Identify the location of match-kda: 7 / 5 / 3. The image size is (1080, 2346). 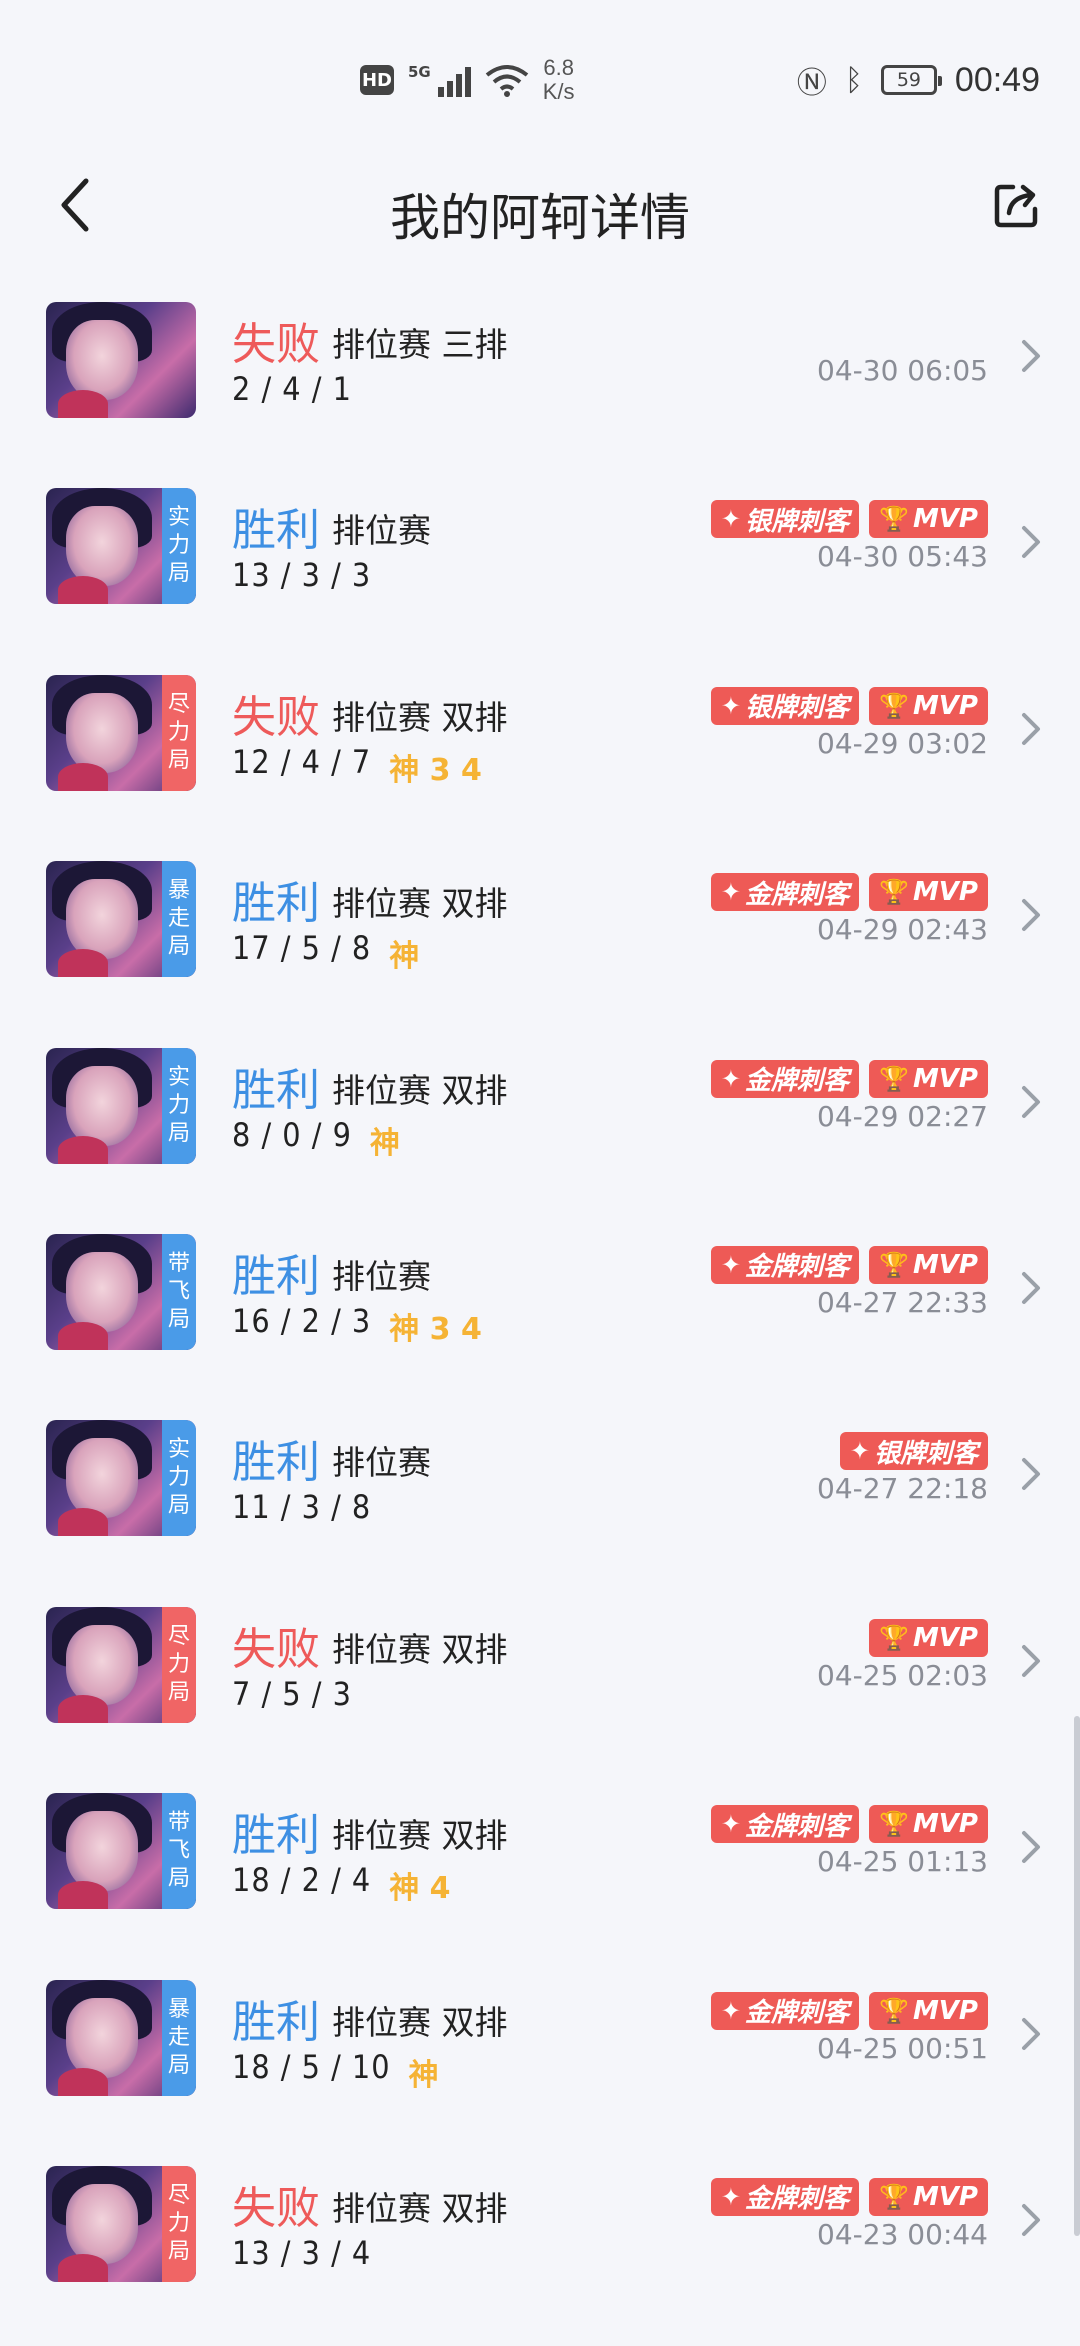
(292, 1693).